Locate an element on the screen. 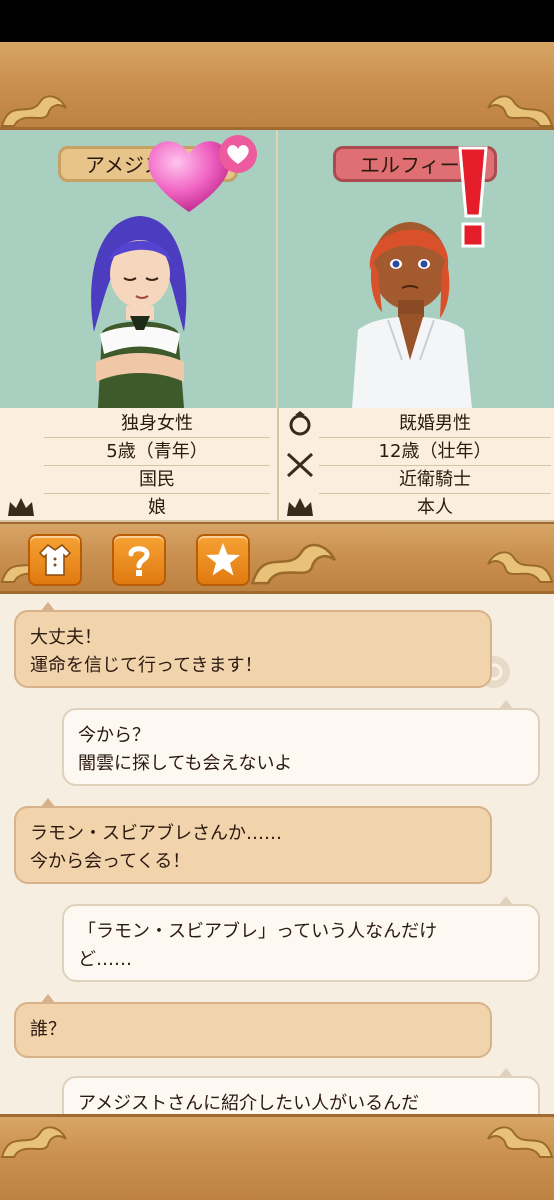  favorite-button is located at coordinates (223, 560).